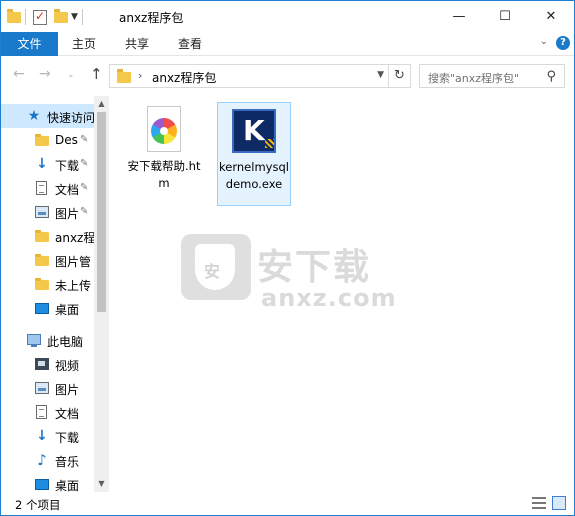 Image resolution: width=575 pixels, height=516 pixels. What do you see at coordinates (473, 78) in the screenshot?
I see `search-input: 搜索"anxz程序包"` at bounding box center [473, 78].